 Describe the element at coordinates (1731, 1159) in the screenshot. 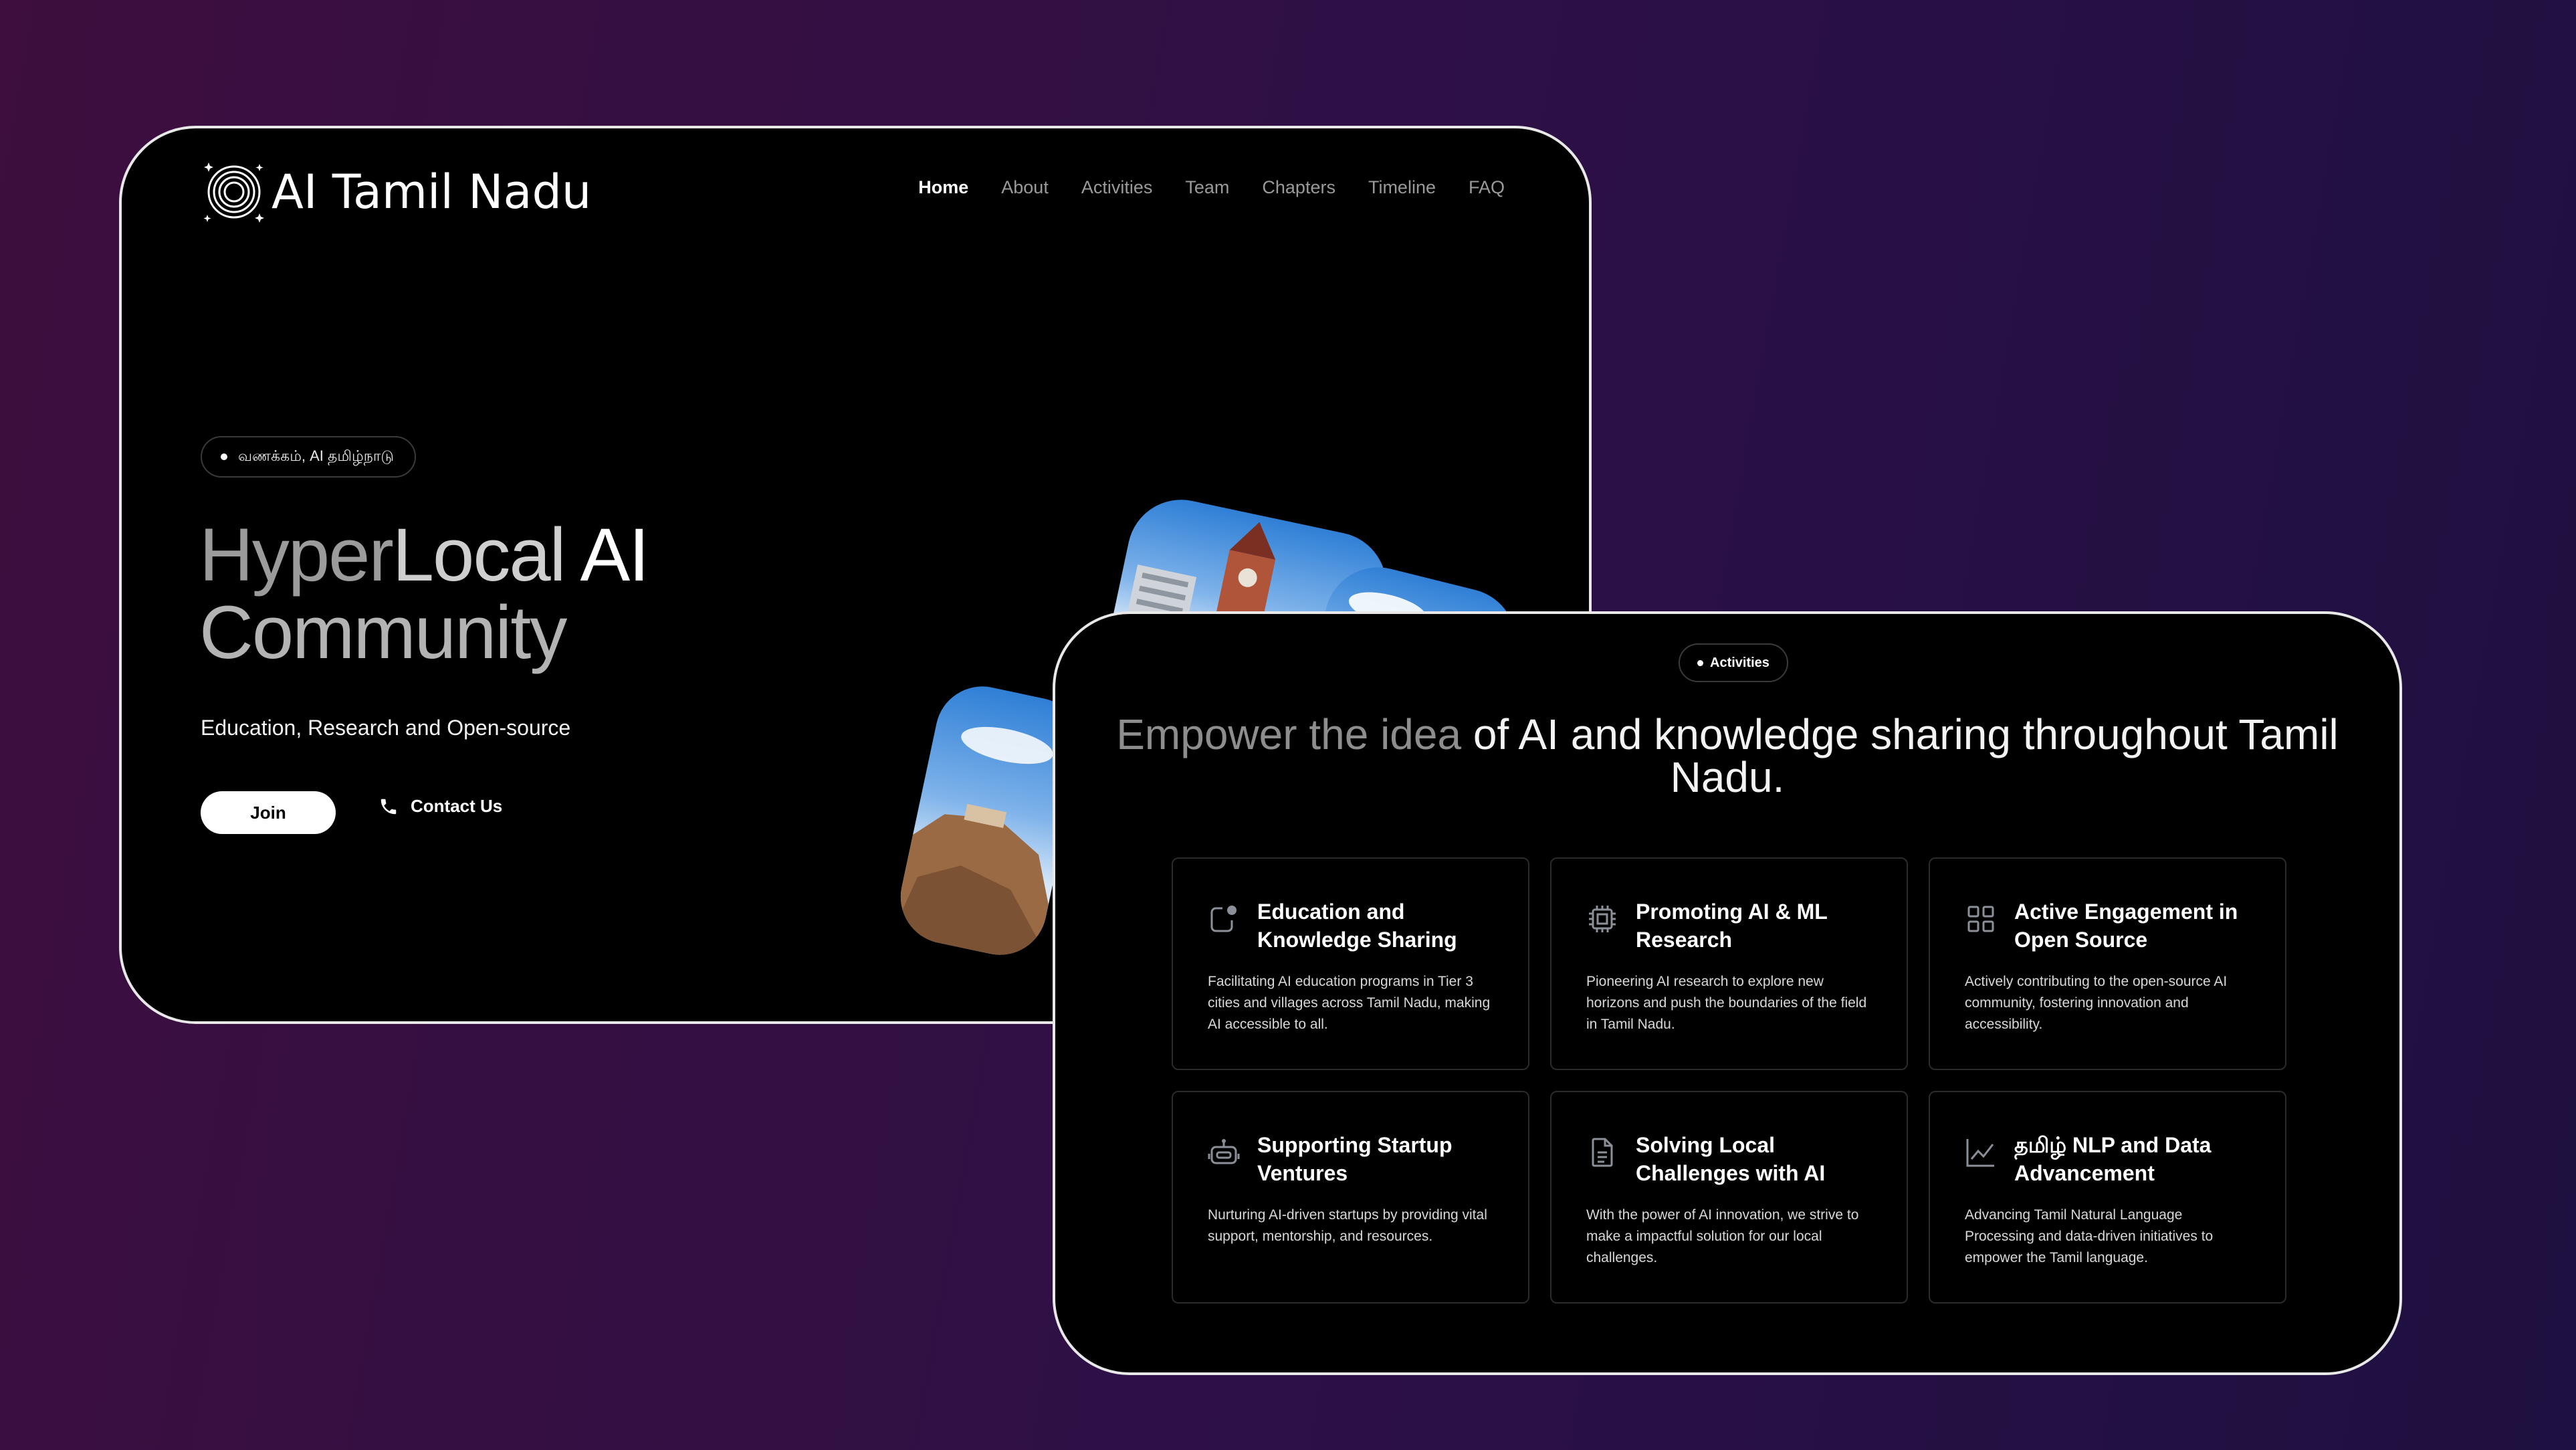

I see `activity-card-title: Solving Local Challenges with AI` at that location.